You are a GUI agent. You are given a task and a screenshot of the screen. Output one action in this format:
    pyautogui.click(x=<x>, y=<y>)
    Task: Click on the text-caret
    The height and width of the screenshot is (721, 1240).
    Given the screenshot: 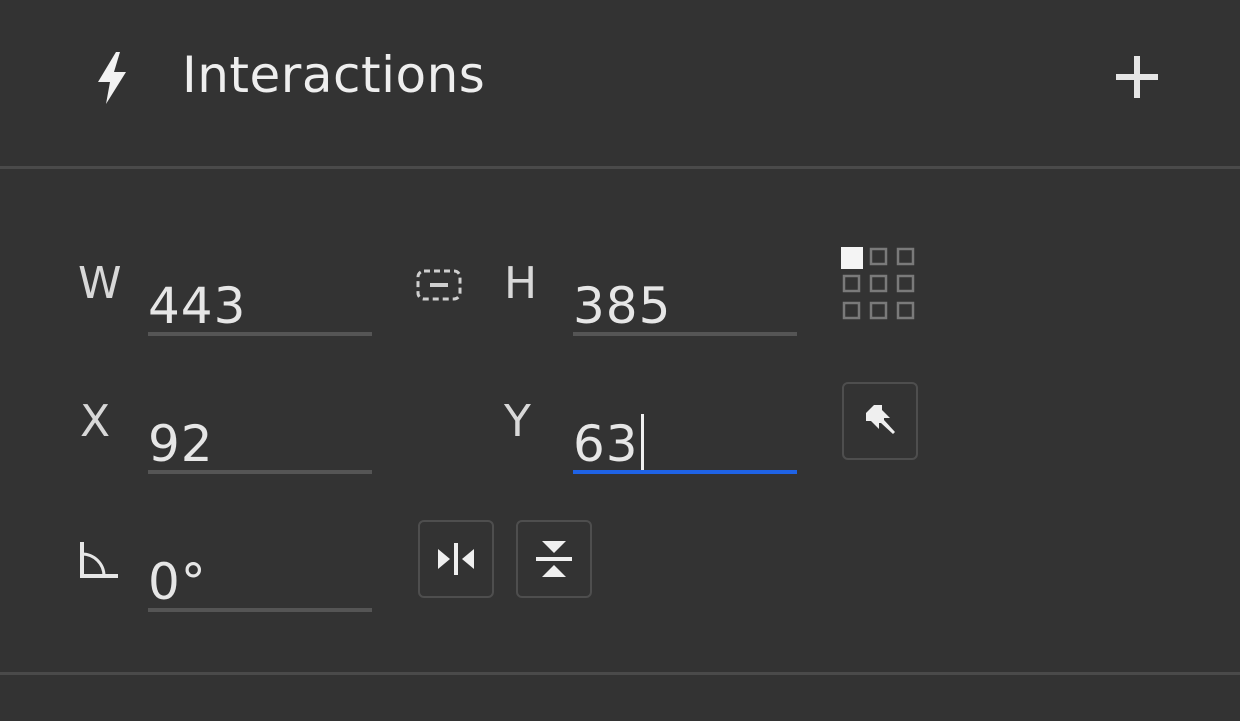 What is the action you would take?
    pyautogui.click(x=642, y=444)
    